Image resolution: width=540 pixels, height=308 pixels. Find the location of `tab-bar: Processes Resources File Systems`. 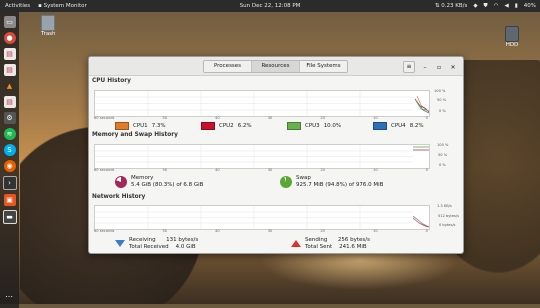

tab-bar: Processes Resources File Systems is located at coordinates (275, 66).